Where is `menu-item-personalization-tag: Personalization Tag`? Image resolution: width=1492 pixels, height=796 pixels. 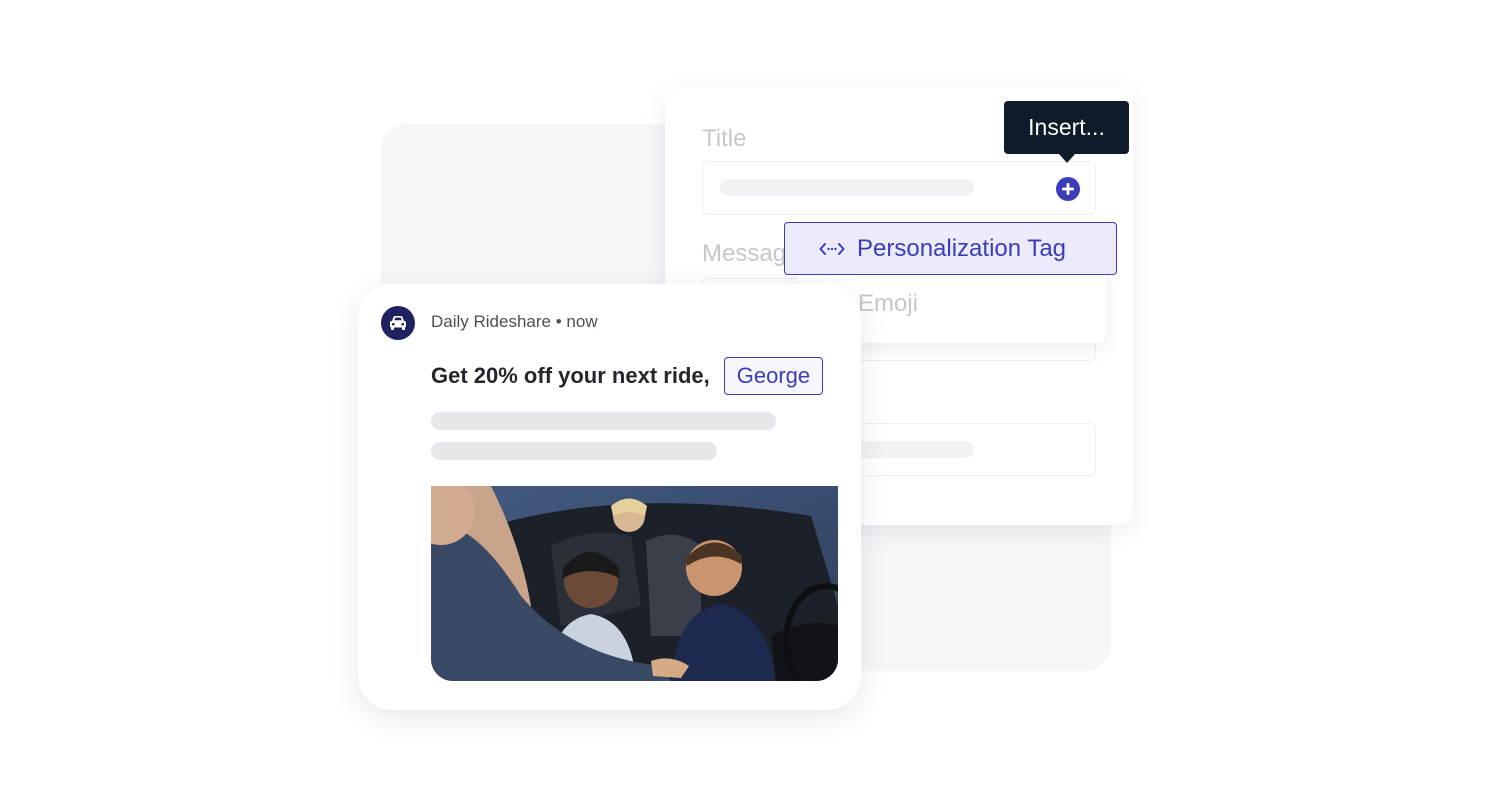
menu-item-personalization-tag: Personalization Tag is located at coordinates (950, 248).